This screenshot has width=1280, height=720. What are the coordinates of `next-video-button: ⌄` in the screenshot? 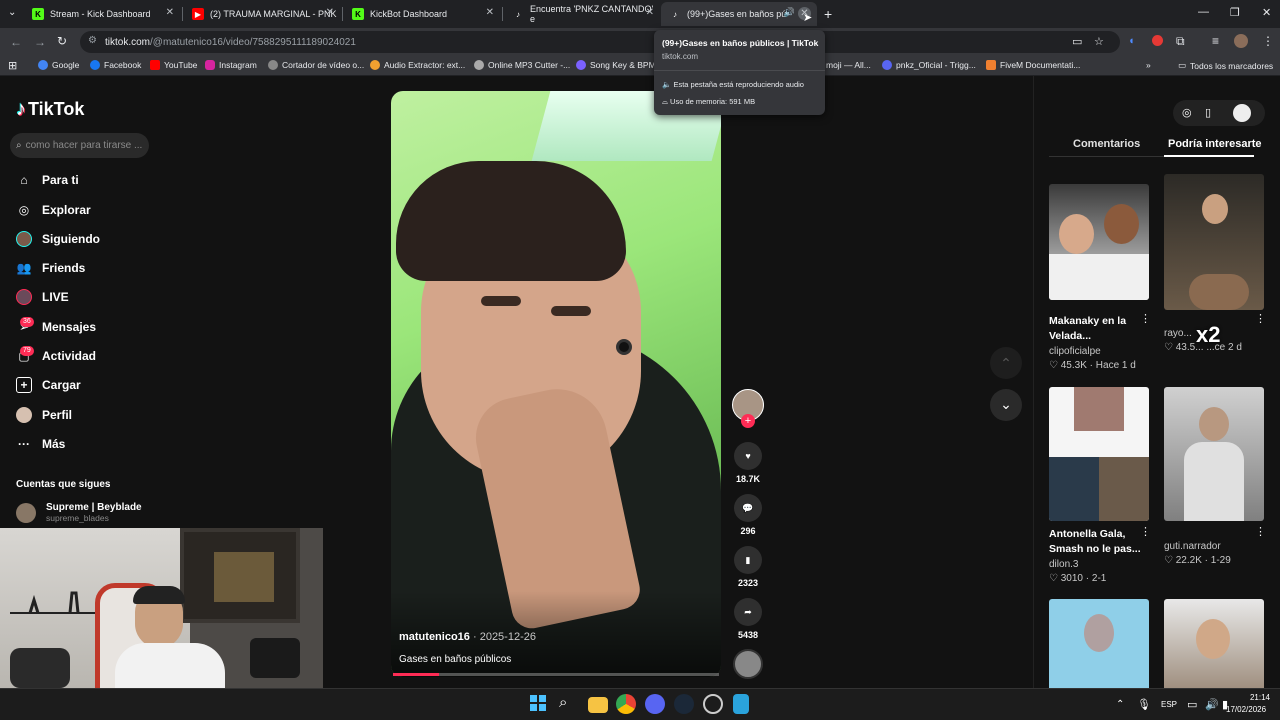 It's located at (1006, 405).